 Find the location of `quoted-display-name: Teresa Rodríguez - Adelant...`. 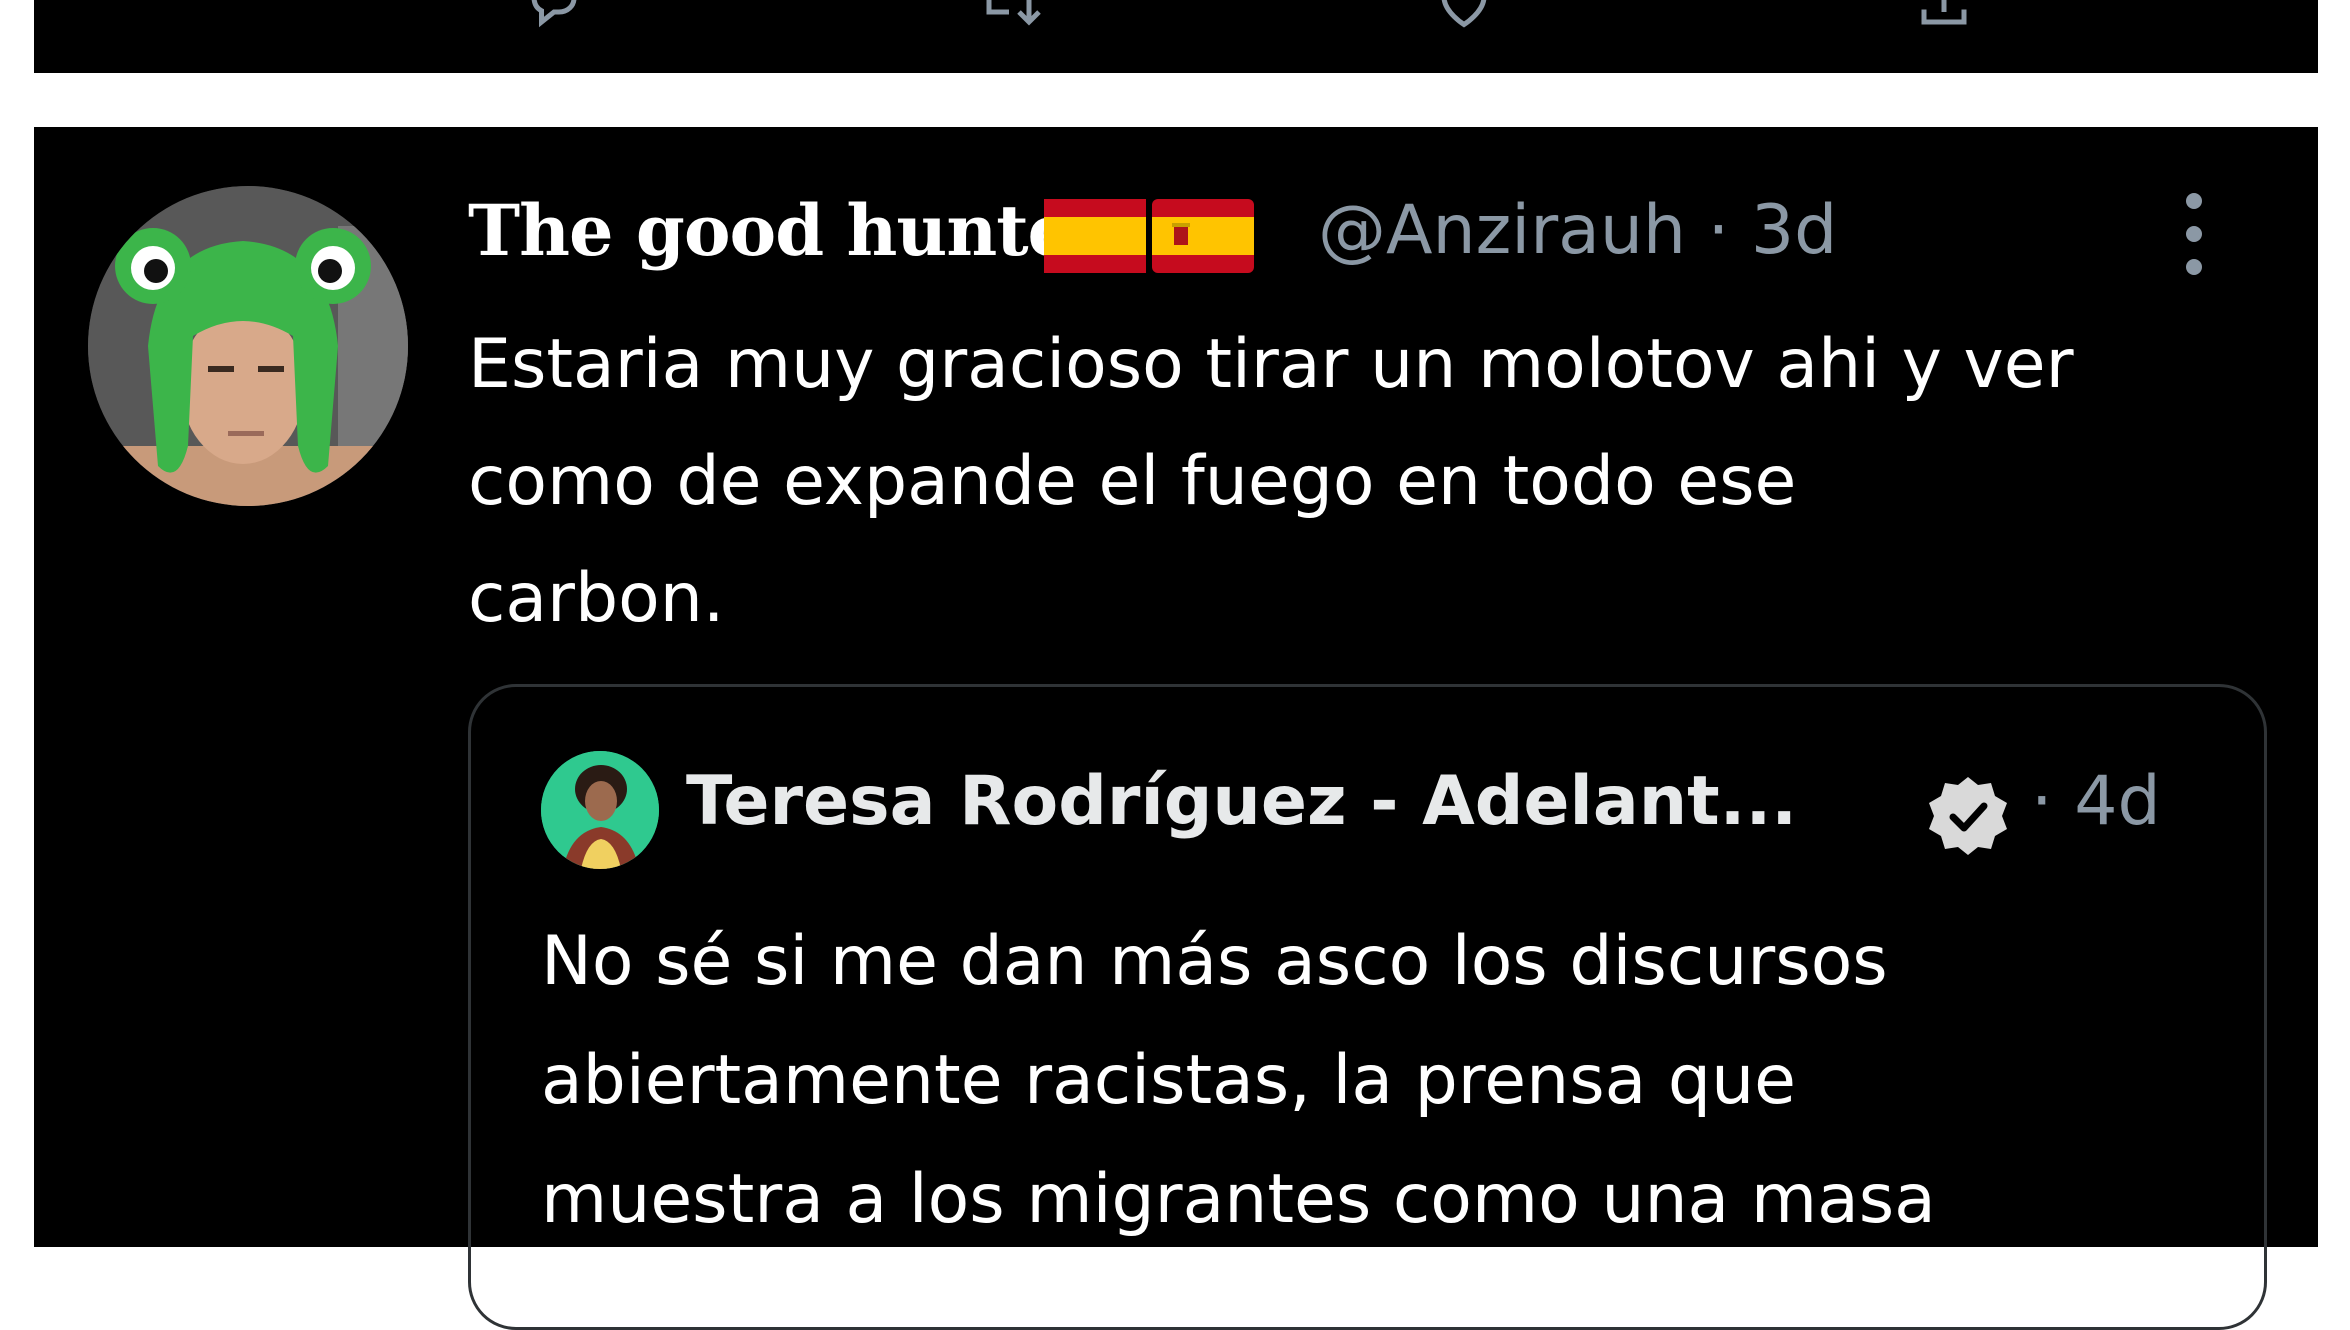

quoted-display-name: Teresa Rodríguez - Adelant... is located at coordinates (1286, 802).